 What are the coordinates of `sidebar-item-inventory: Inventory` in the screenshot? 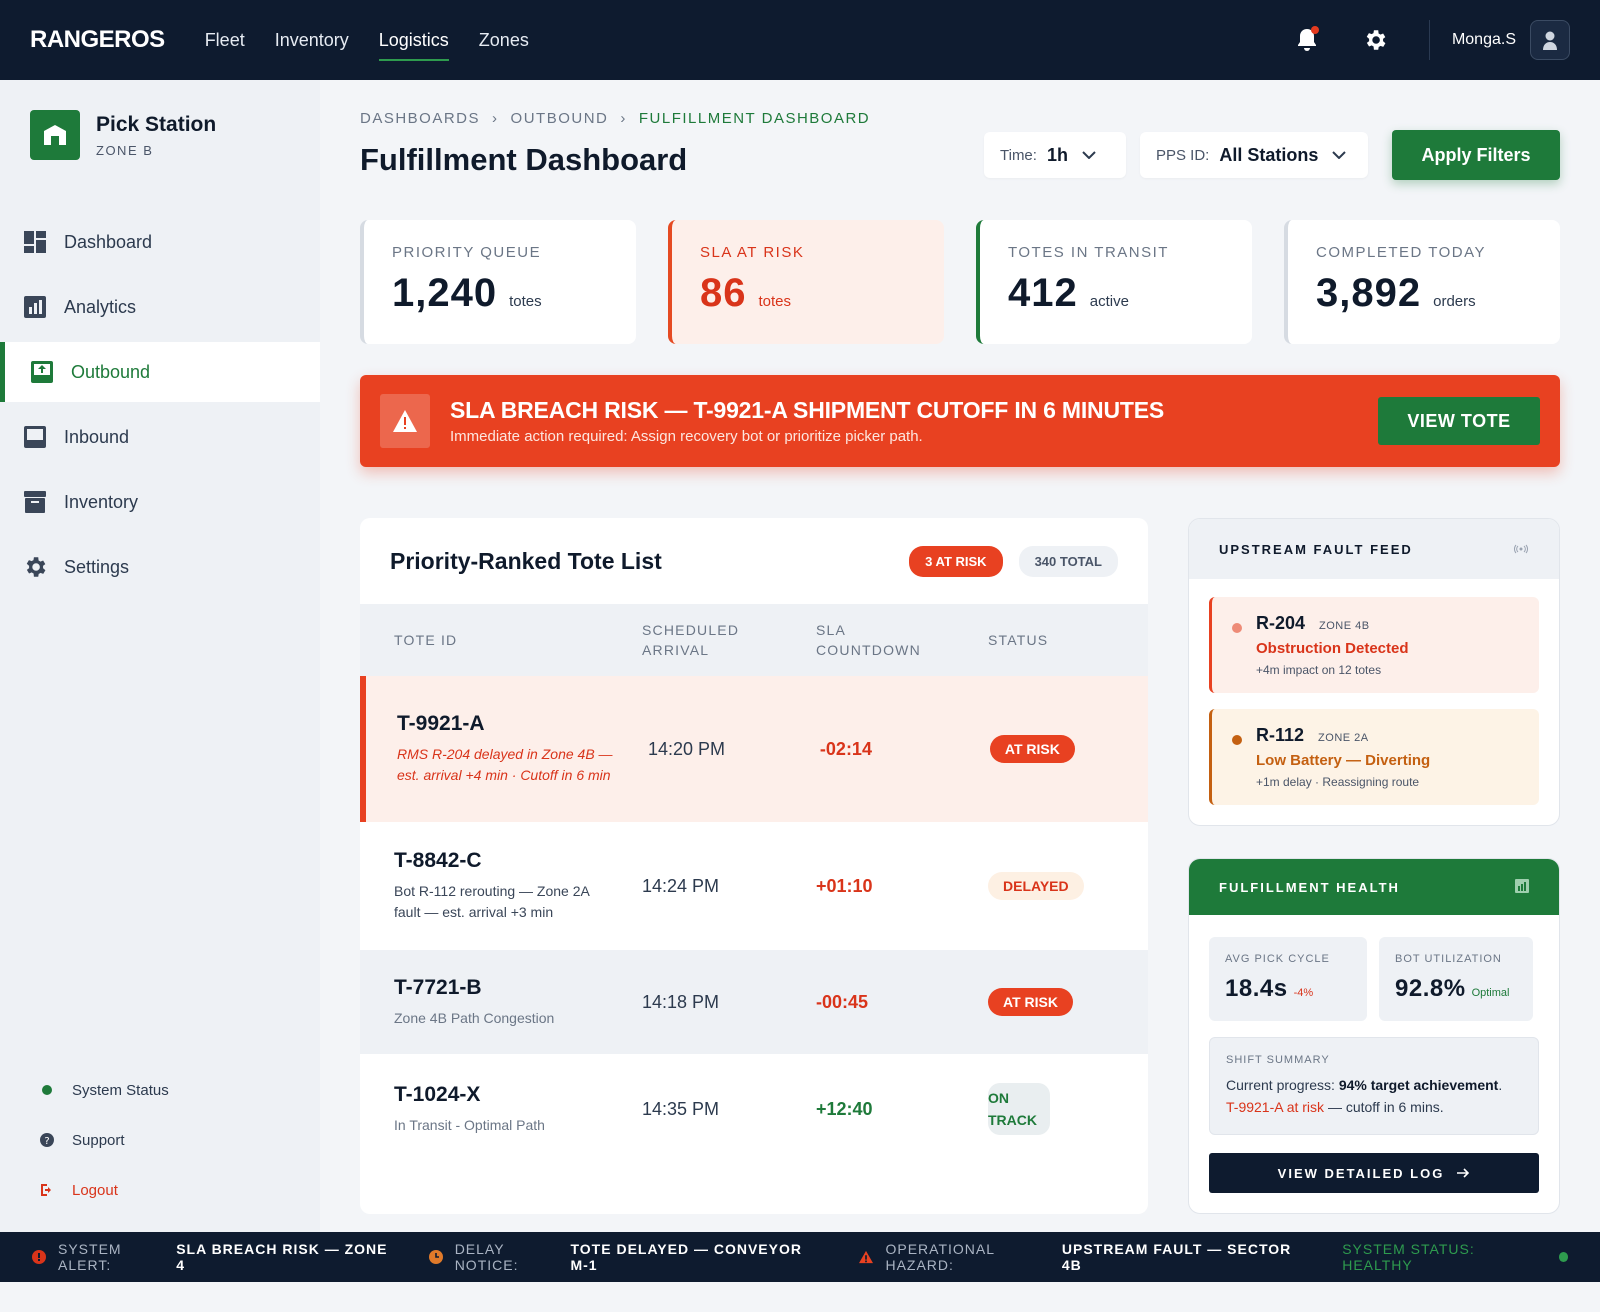 It's located at (160, 502).